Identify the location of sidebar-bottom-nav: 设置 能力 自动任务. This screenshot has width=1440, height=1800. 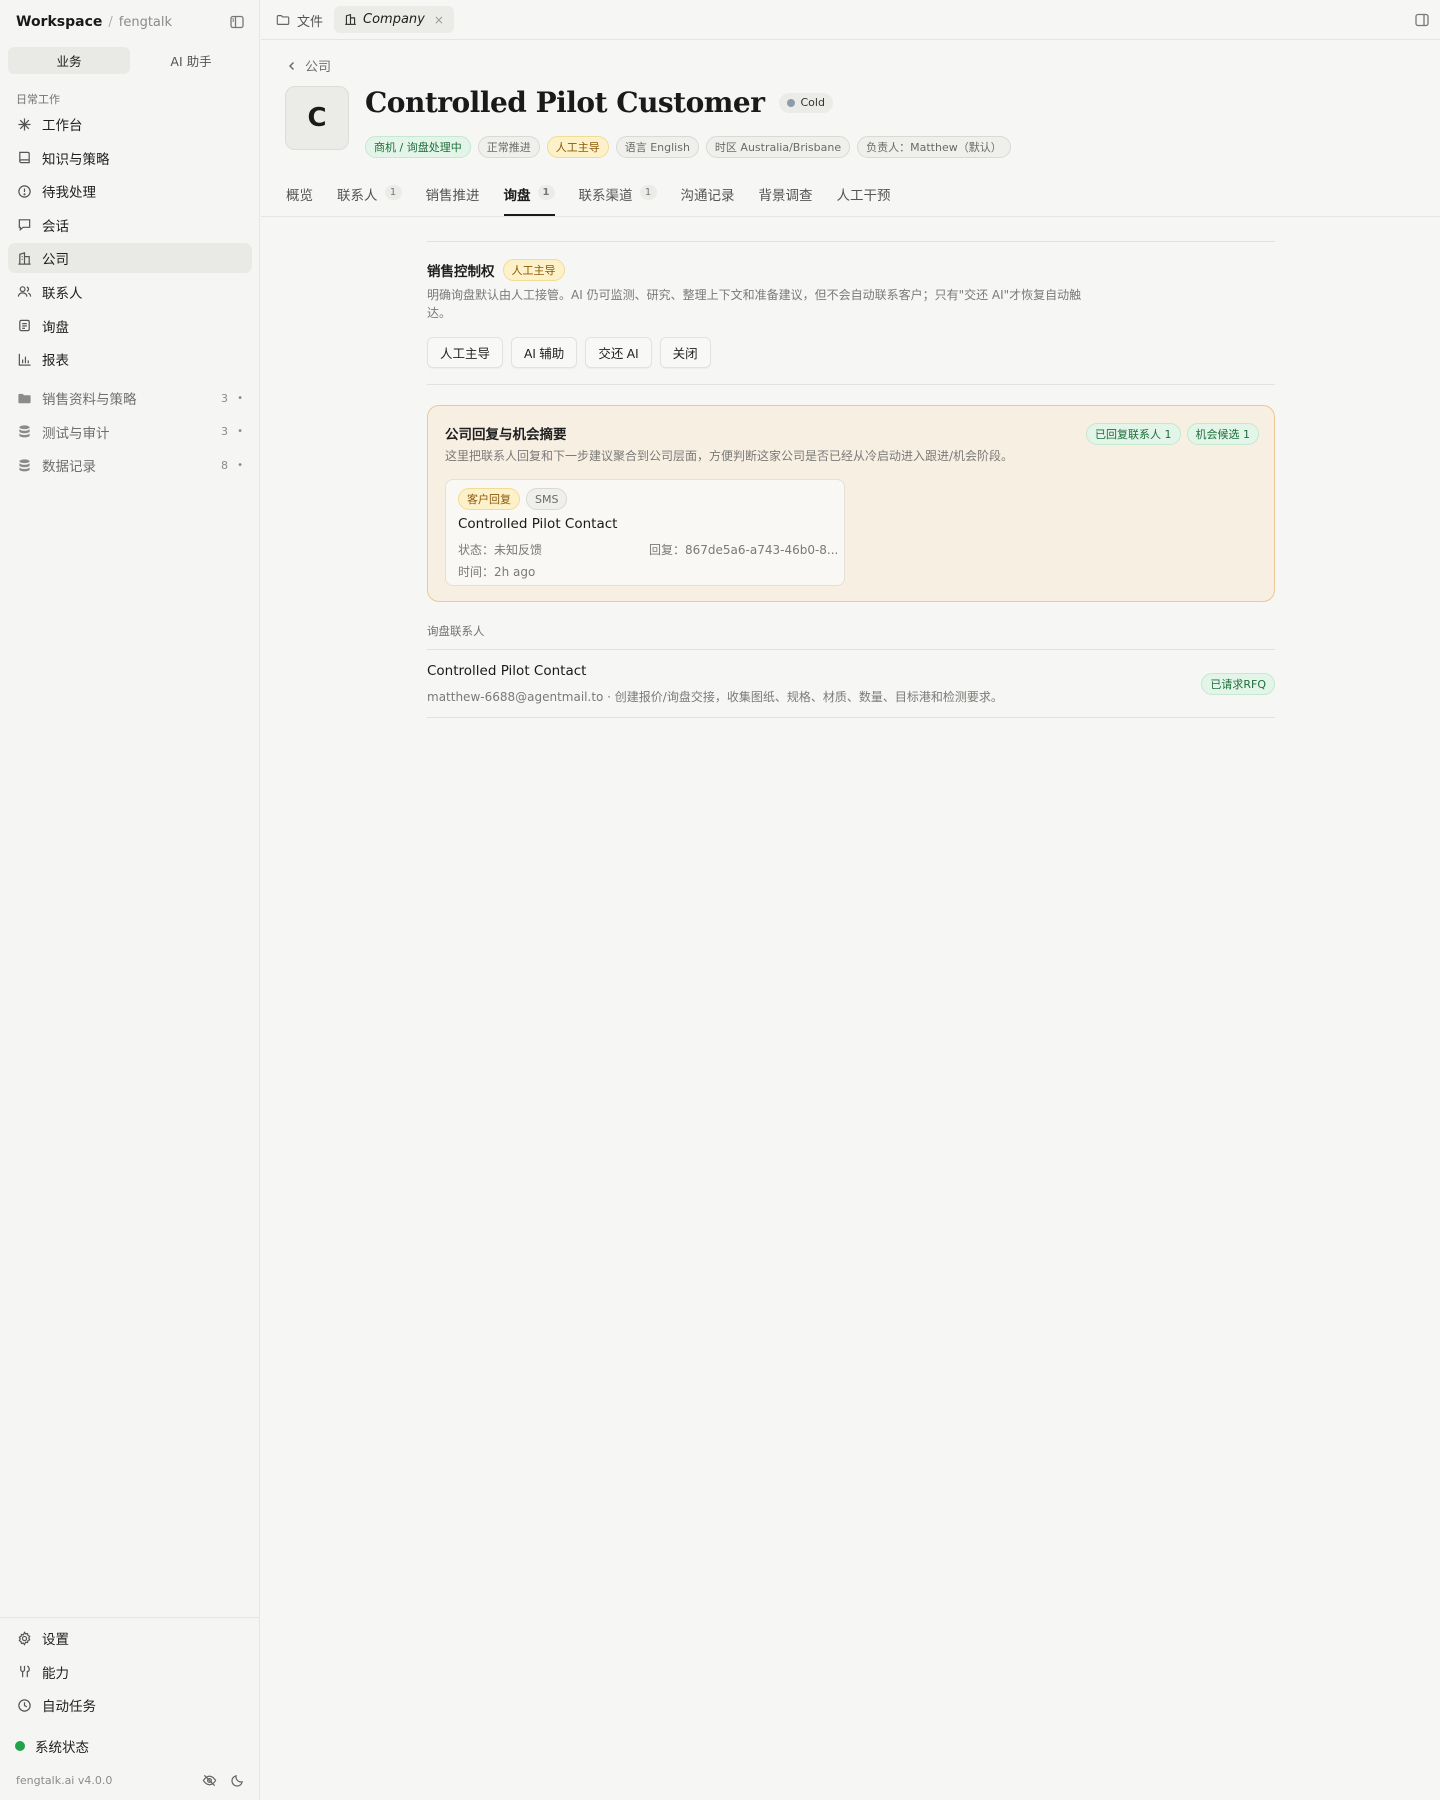
(130, 1673).